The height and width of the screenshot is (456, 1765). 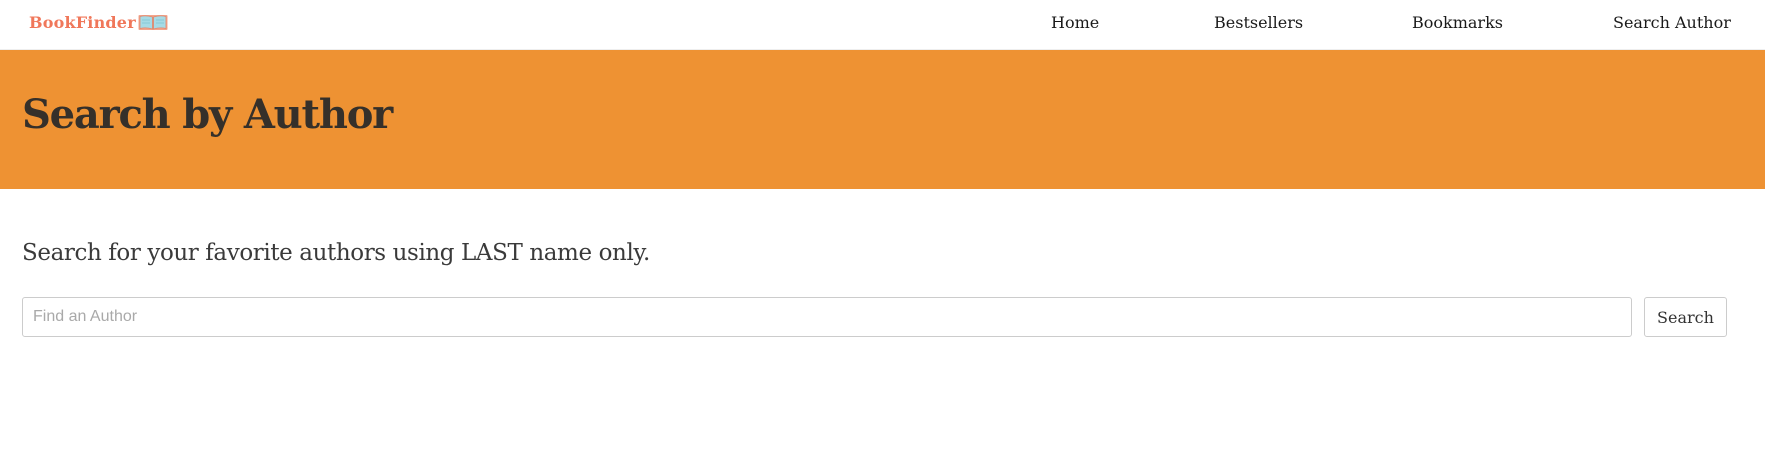 I want to click on brand-logo: BookFinder, so click(x=98, y=22).